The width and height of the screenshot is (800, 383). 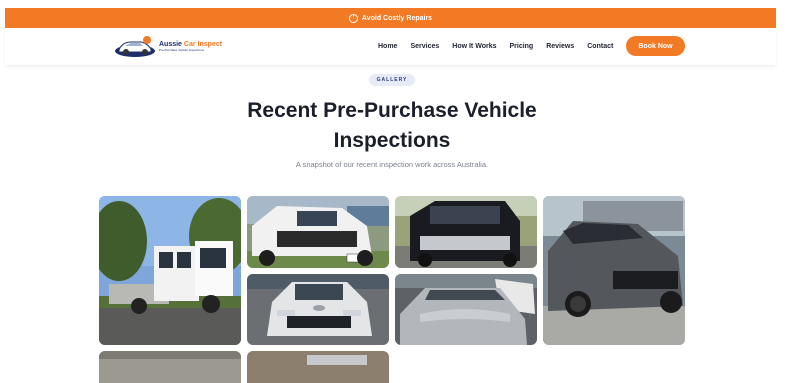 I want to click on white-isuzu-tray-truck-photo, so click(x=170, y=270).